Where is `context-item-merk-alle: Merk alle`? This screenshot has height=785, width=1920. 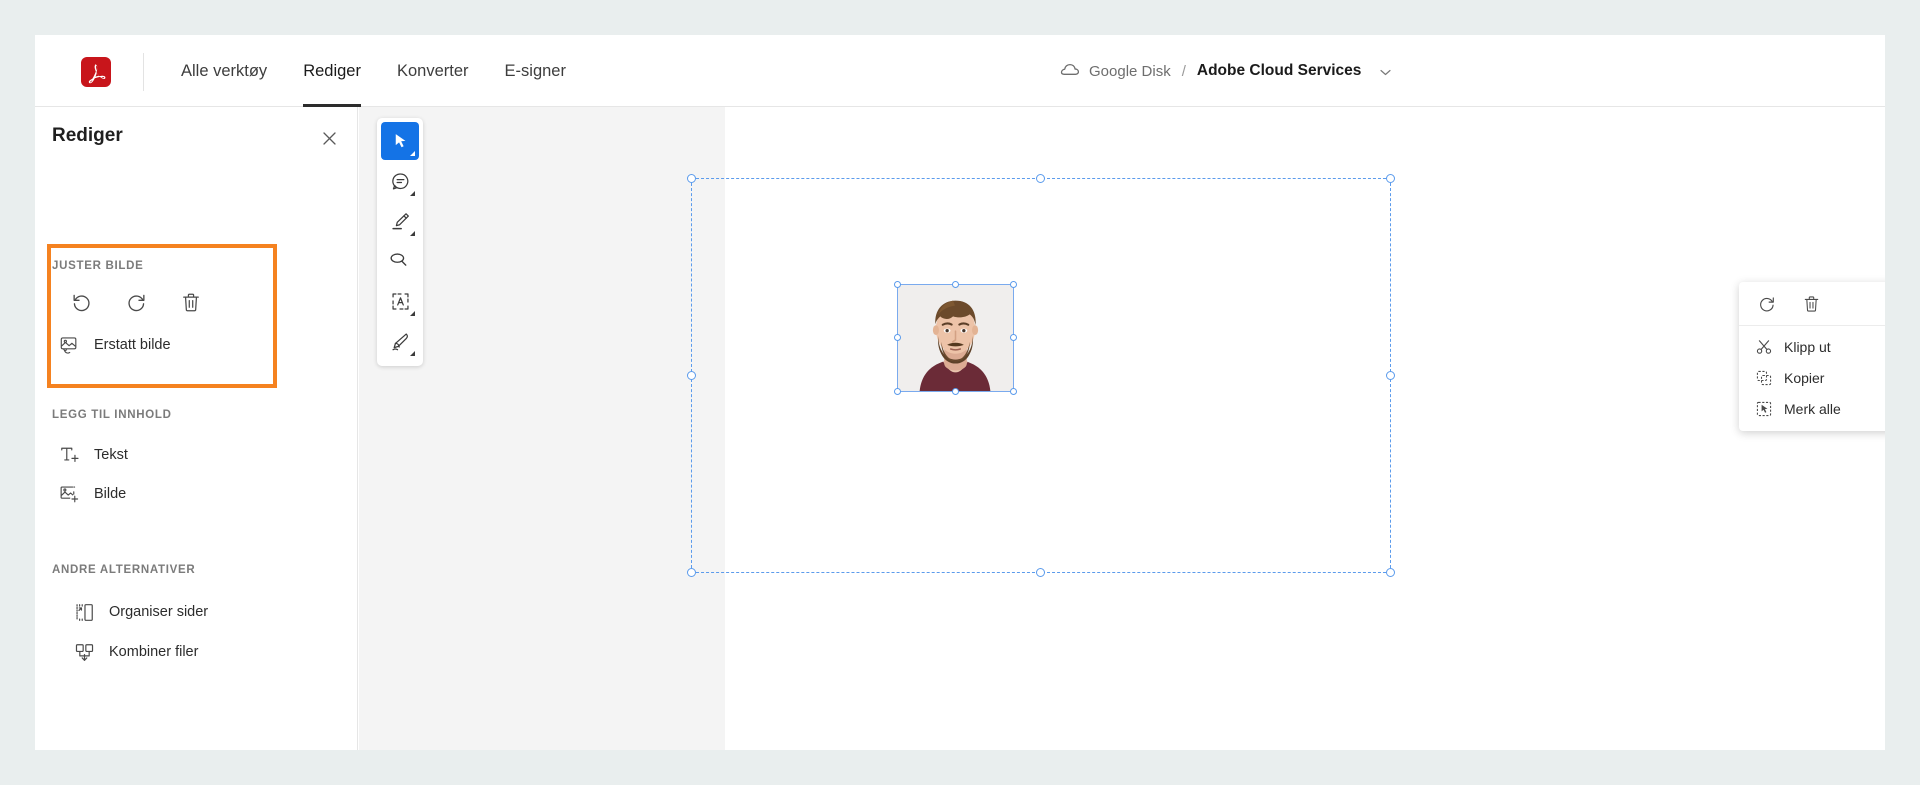 context-item-merk-alle: Merk alle is located at coordinates (1812, 408).